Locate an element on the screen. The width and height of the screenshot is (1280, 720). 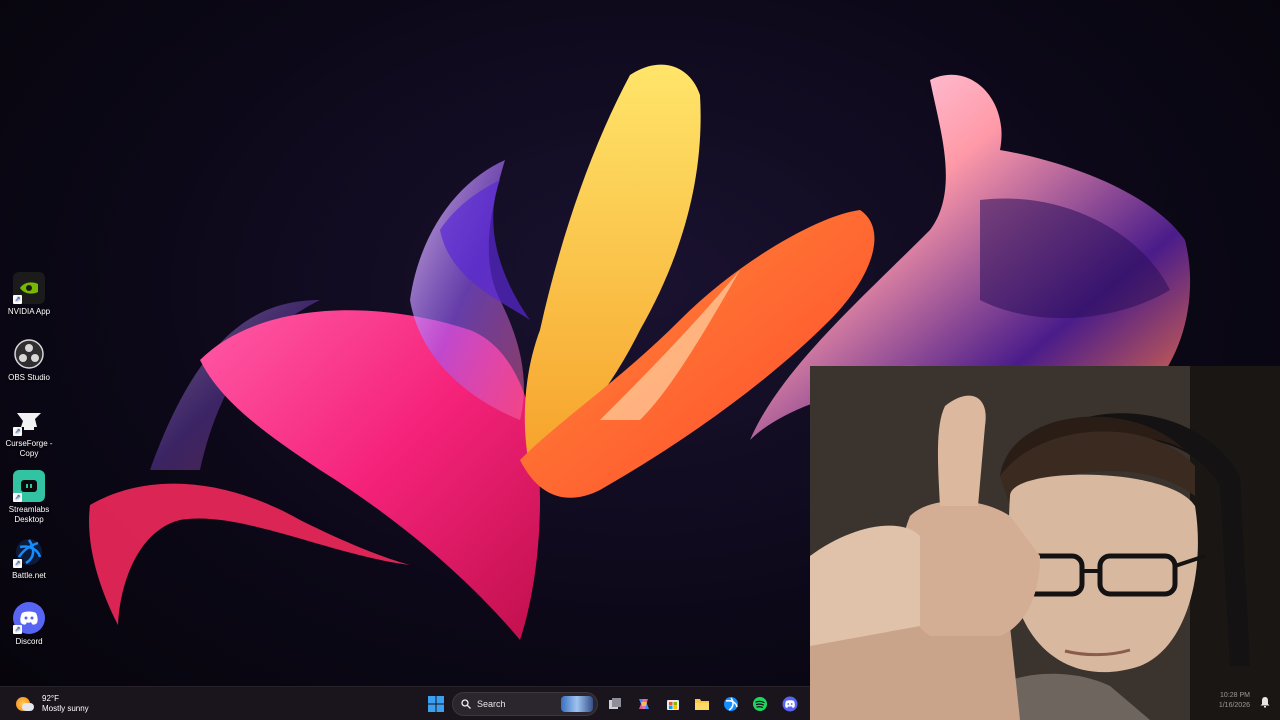
desktop-icon-discord: ↗ Discord is located at coordinates (29, 624).